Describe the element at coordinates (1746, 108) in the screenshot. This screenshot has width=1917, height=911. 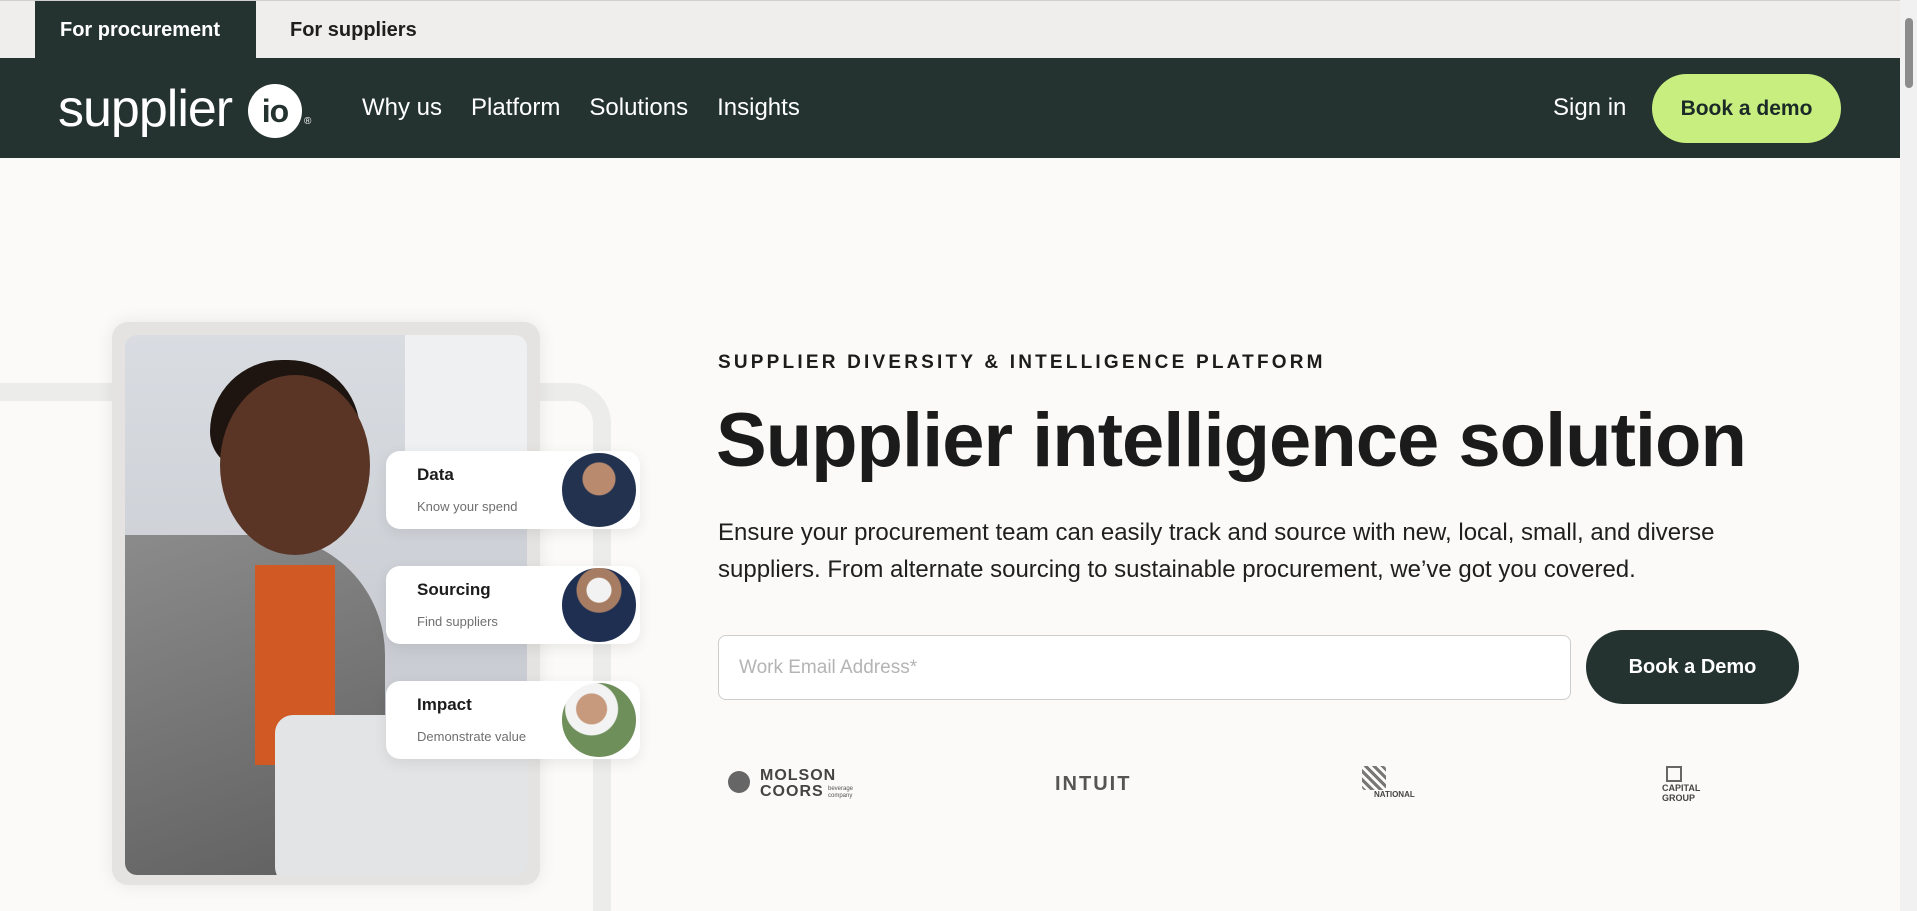
I see `book-demo-nav-button: Book a demo` at that location.